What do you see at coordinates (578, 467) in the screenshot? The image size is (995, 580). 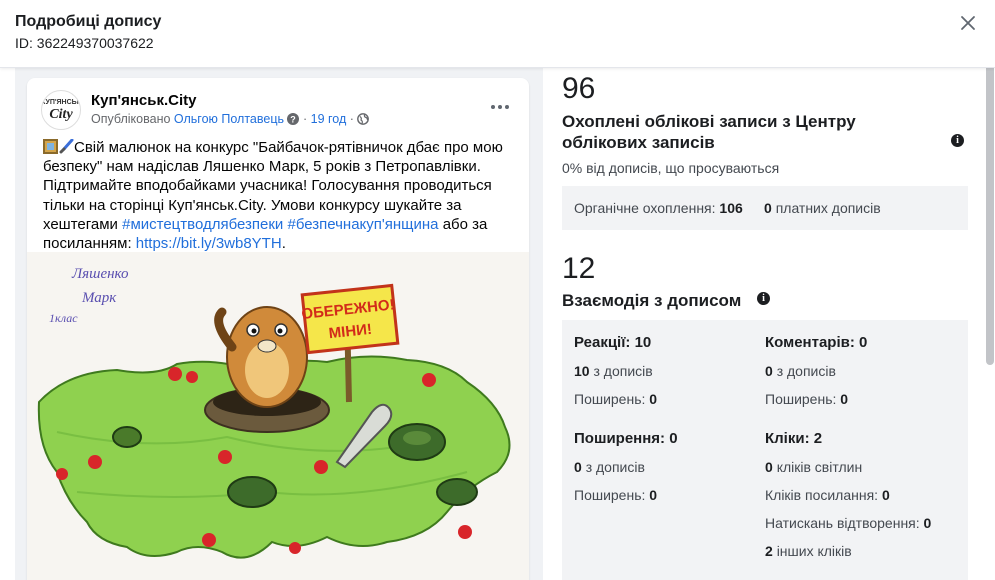 I see `shares-from-posts-value: 0` at bounding box center [578, 467].